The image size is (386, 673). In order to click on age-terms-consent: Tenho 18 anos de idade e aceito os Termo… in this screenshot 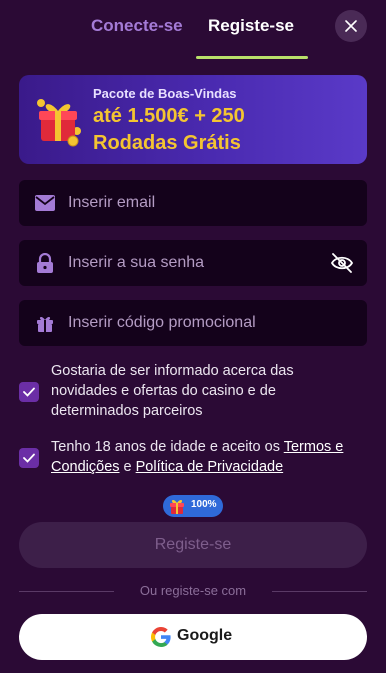, I will do `click(193, 457)`.